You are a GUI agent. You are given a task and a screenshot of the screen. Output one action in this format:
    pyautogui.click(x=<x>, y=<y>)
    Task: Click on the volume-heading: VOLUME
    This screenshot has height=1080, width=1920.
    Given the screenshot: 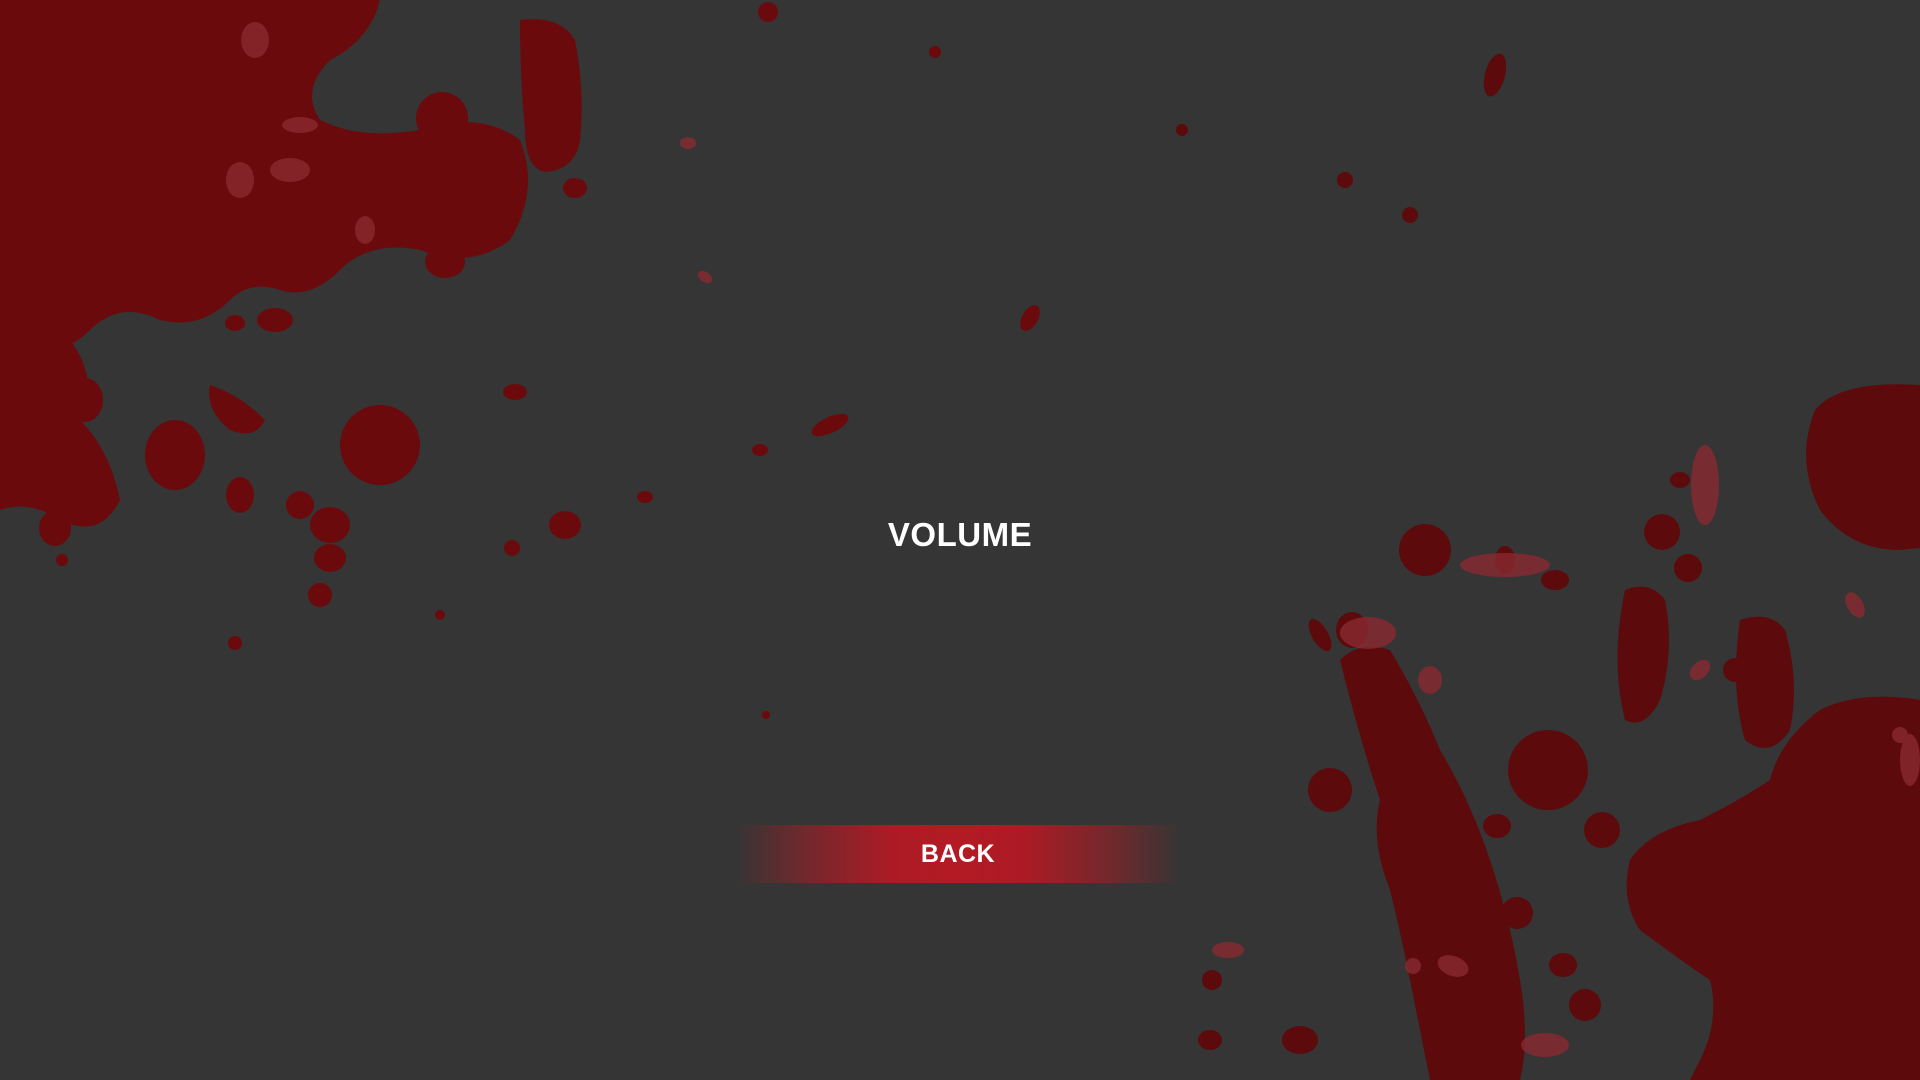 What is the action you would take?
    pyautogui.click(x=960, y=534)
    